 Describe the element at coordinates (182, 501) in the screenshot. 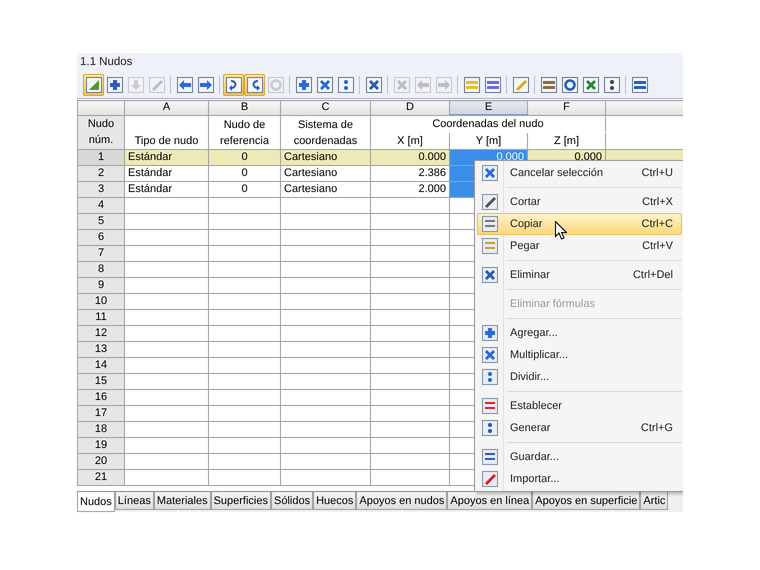

I see `sheet-tab: Materiales` at that location.